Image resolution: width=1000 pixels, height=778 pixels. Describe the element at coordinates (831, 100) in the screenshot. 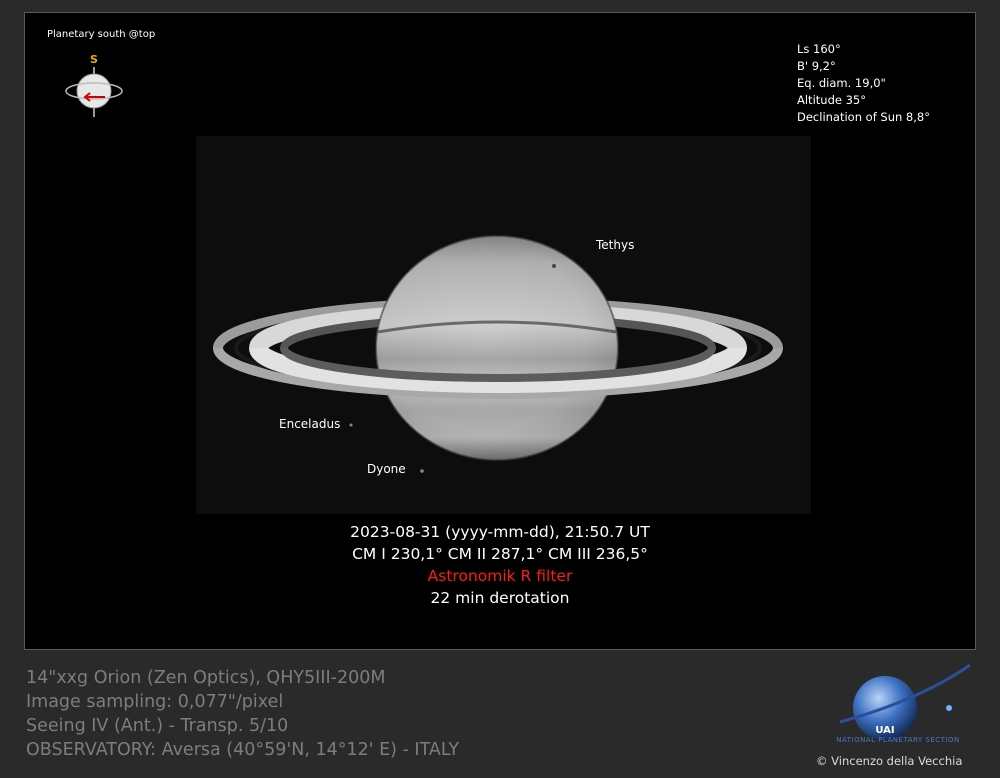

I see `param-altitude: Altitude 35°` at that location.